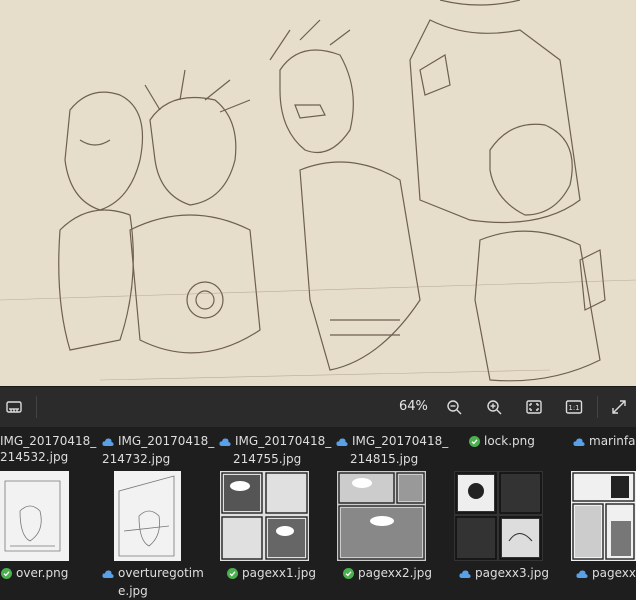 Image resolution: width=636 pixels, height=600 pixels. What do you see at coordinates (392, 450) in the screenshot?
I see `thumb-label: IMG_20170418_ 214815.jpg` at bounding box center [392, 450].